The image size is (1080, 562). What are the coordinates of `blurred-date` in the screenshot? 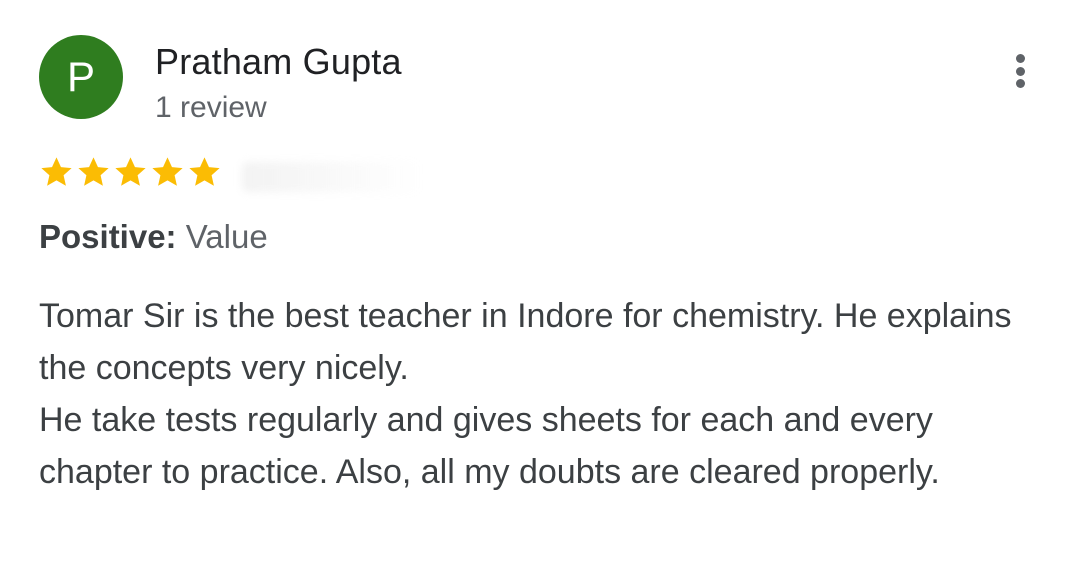 It's located at (332, 177).